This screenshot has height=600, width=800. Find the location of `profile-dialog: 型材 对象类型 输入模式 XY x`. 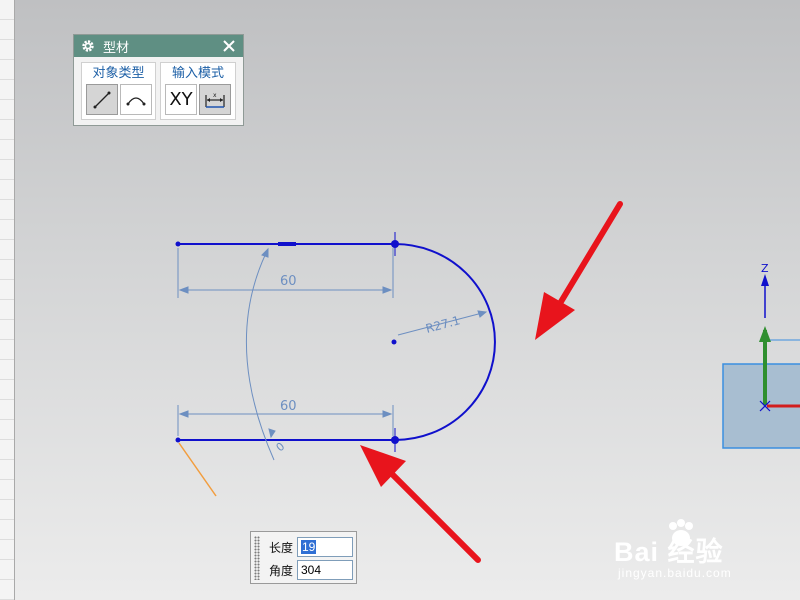

profile-dialog: 型材 对象类型 输入模式 XY x is located at coordinates (158, 80).